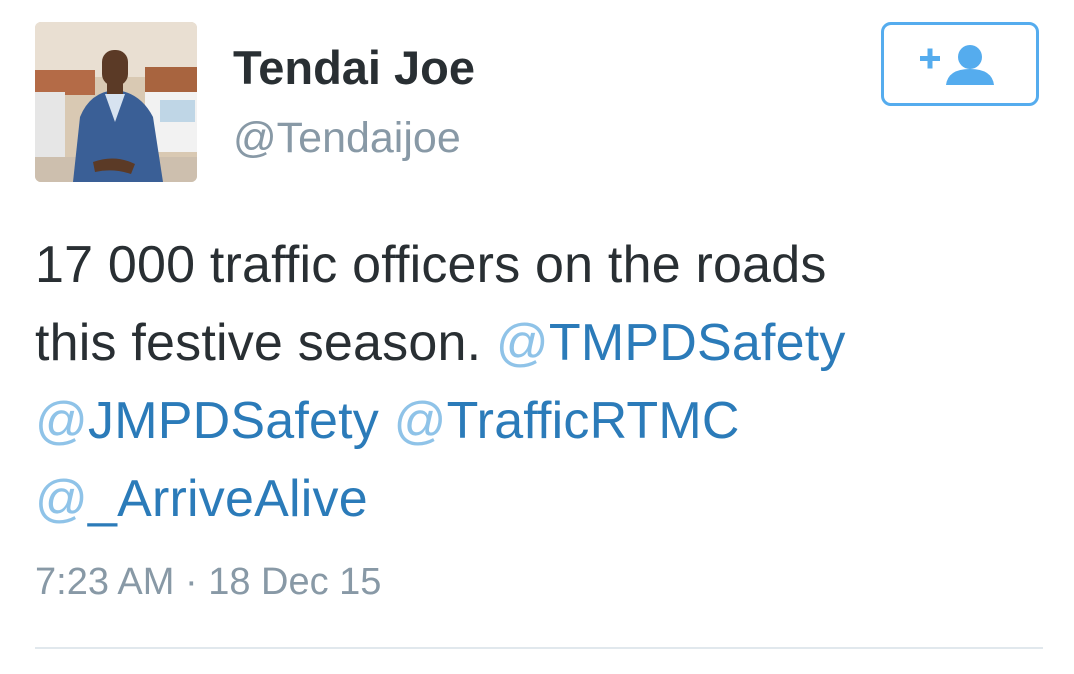  Describe the element at coordinates (354, 67) in the screenshot. I see `display-name: Tendai Joe` at that location.